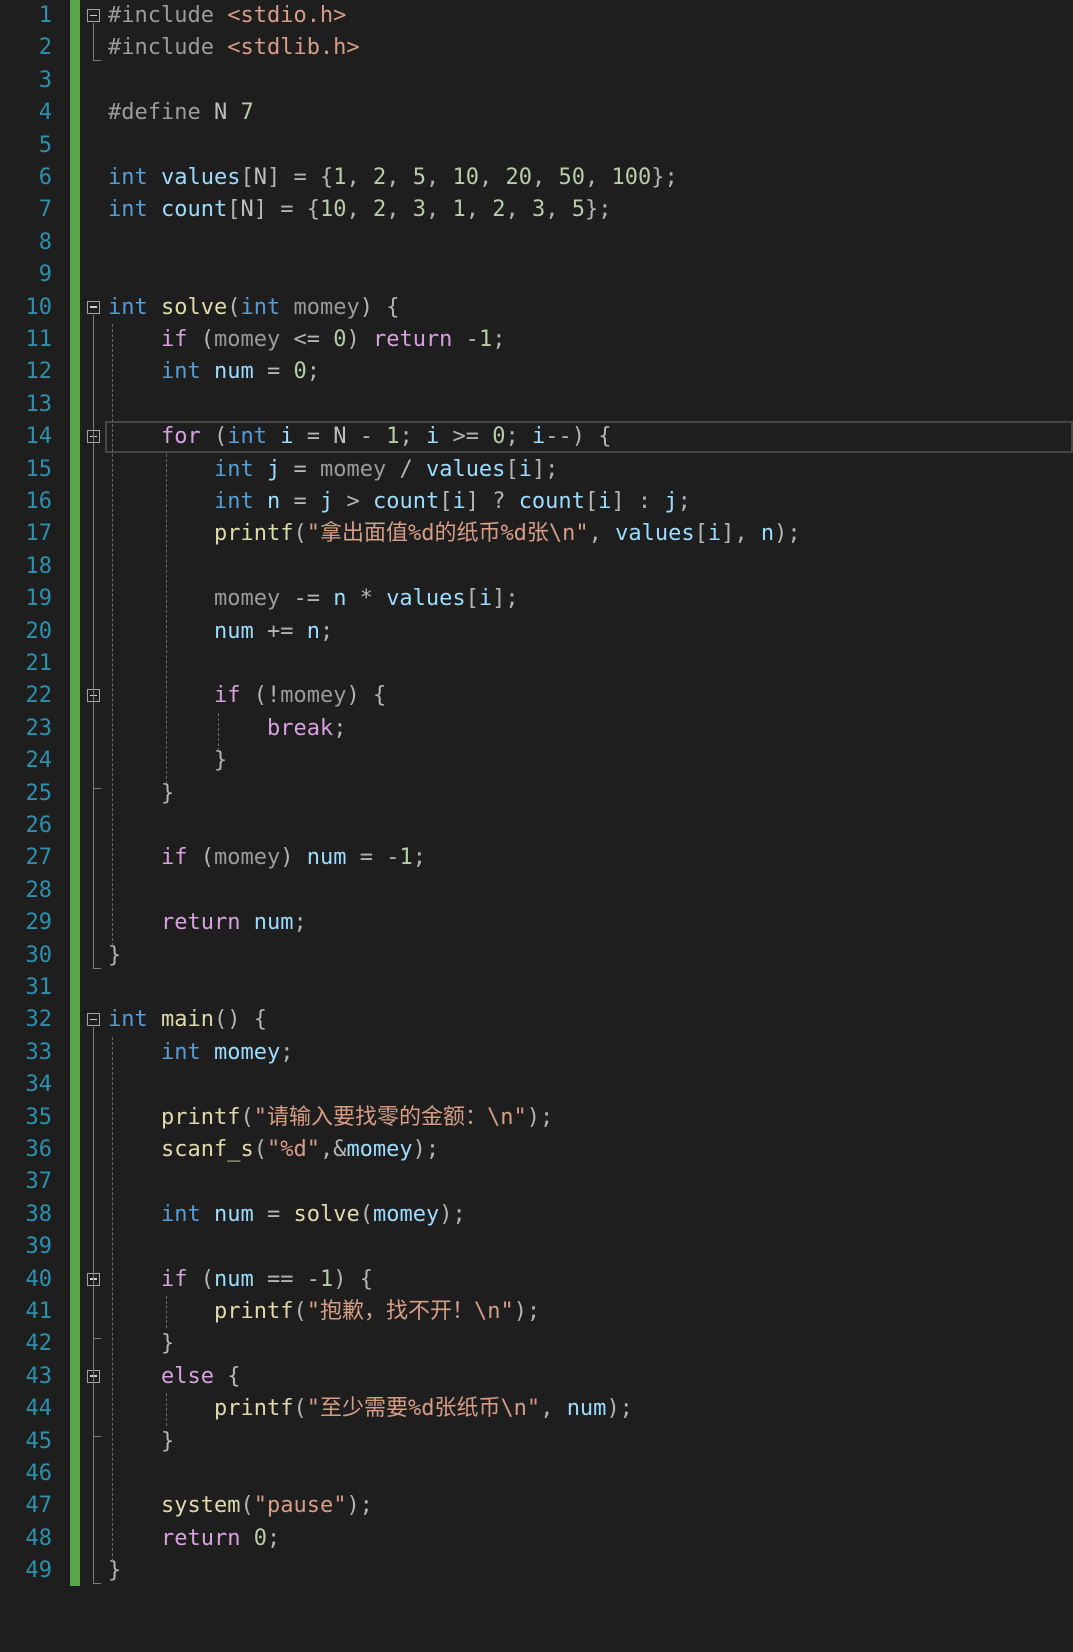 The width and height of the screenshot is (1073, 1652). What do you see at coordinates (379, 307) in the screenshot?
I see `code-token: ) {` at bounding box center [379, 307].